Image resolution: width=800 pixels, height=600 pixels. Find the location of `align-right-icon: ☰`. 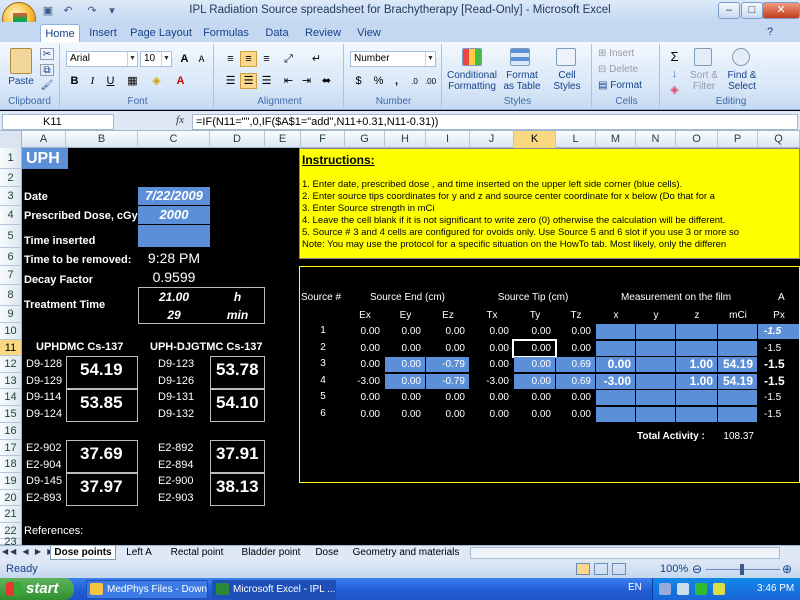

align-right-icon: ☰ is located at coordinates (266, 81).